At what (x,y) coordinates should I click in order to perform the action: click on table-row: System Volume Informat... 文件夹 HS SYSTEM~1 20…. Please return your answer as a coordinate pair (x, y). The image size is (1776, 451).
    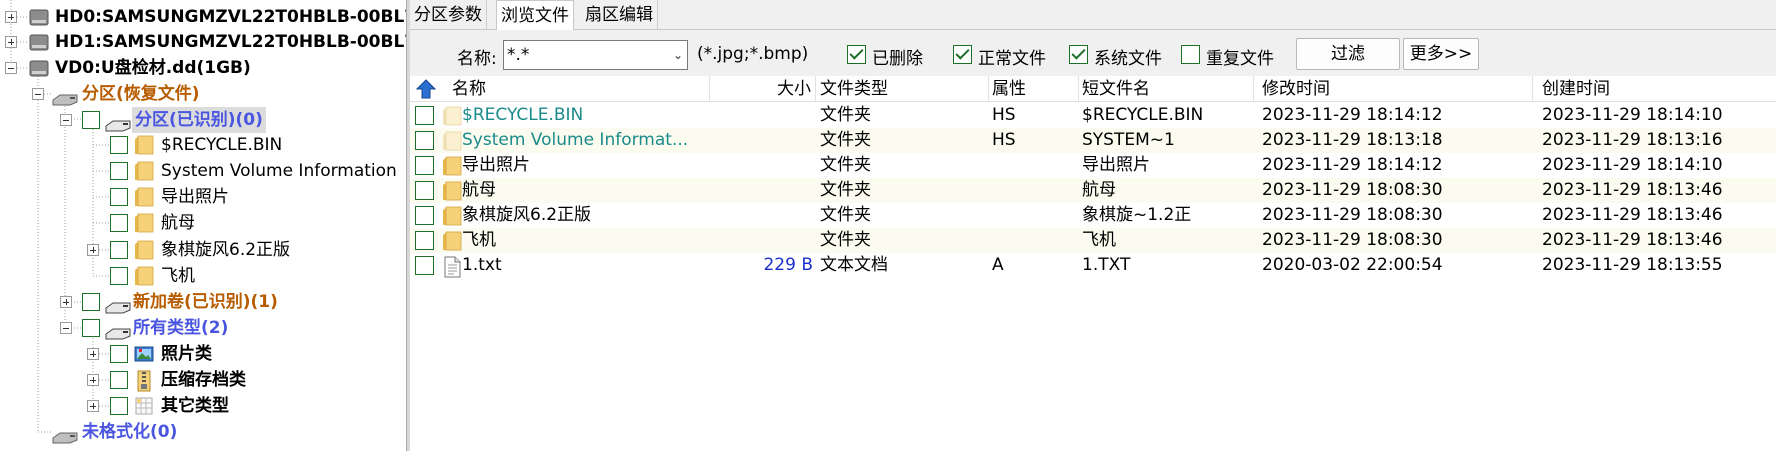
    Looking at the image, I should click on (1093, 140).